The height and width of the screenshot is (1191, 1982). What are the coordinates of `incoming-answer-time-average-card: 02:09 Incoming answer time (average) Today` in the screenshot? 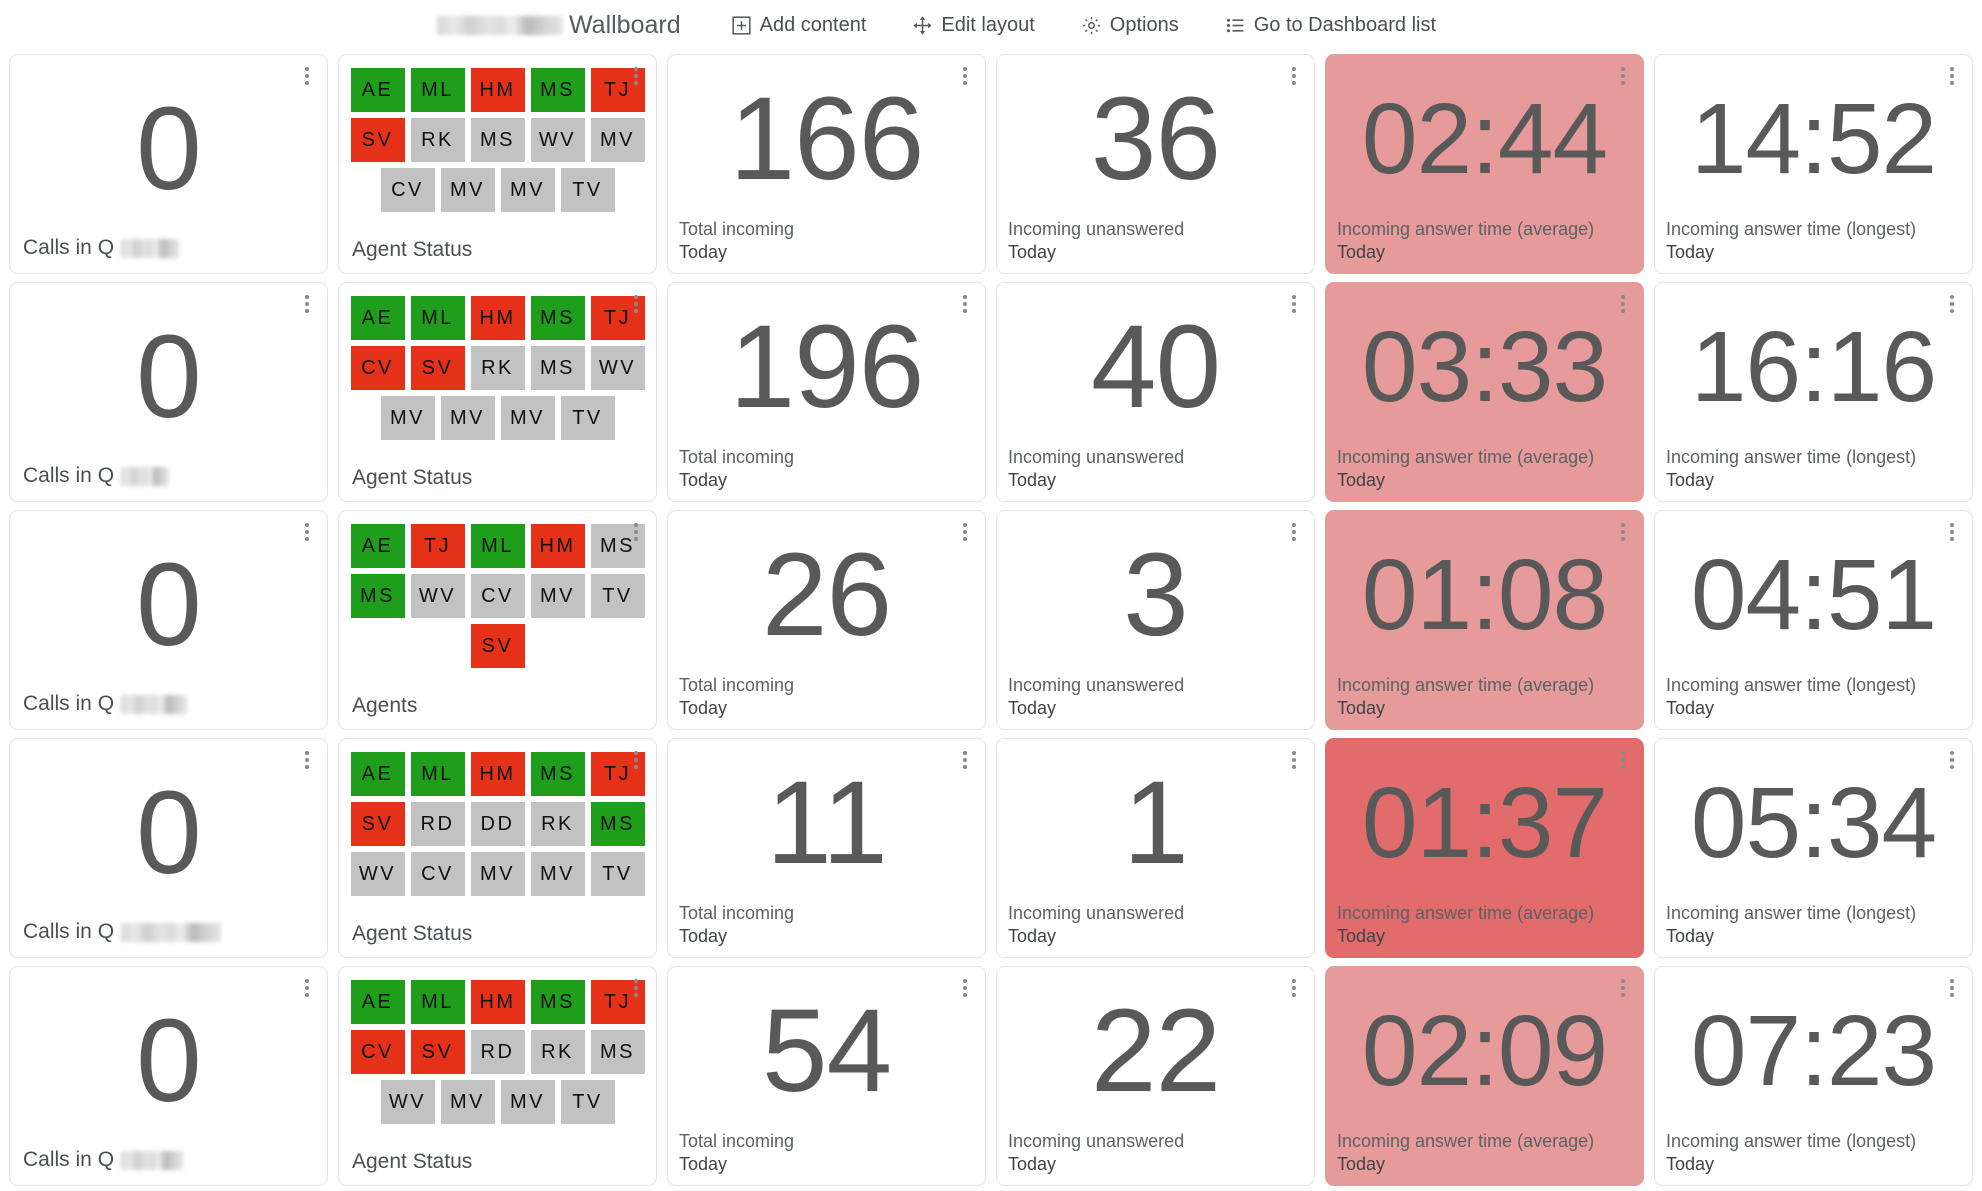 It's located at (1484, 1076).